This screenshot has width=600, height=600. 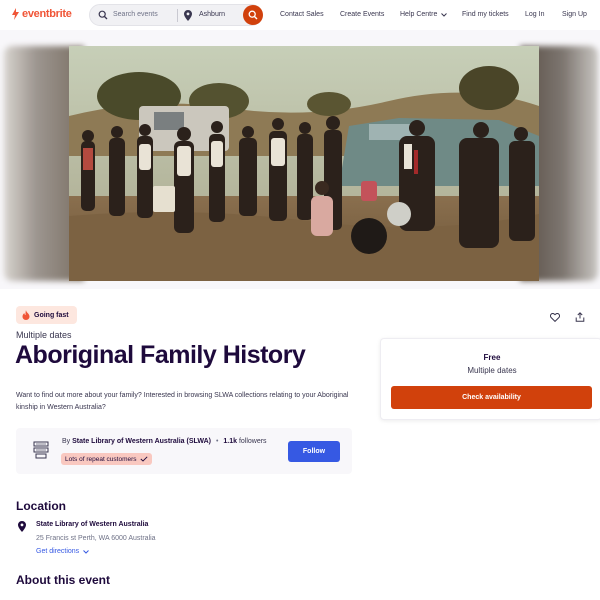 I want to click on search-bar: Search events Ashburn, so click(x=175, y=15).